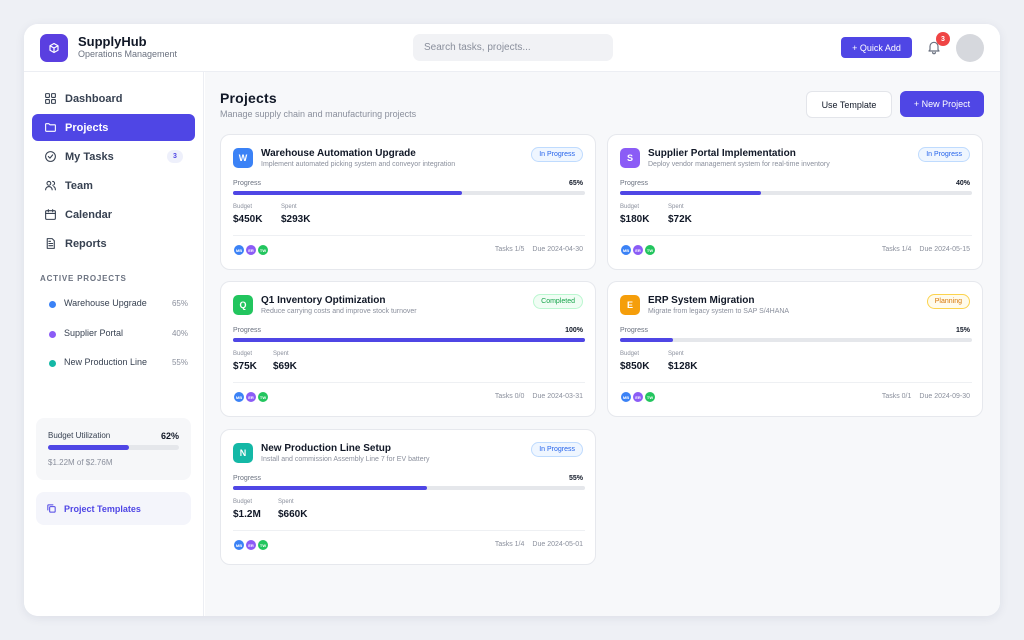  I want to click on sidebar-item-calendar: Calendar, so click(113, 214).